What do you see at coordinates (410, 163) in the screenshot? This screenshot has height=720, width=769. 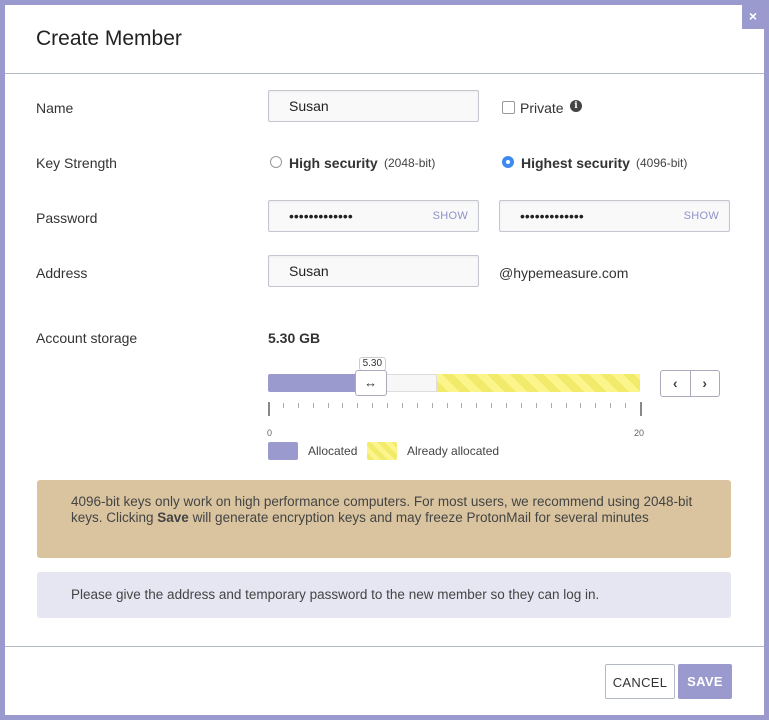 I see `high-security-detail: (2048-bit)` at bounding box center [410, 163].